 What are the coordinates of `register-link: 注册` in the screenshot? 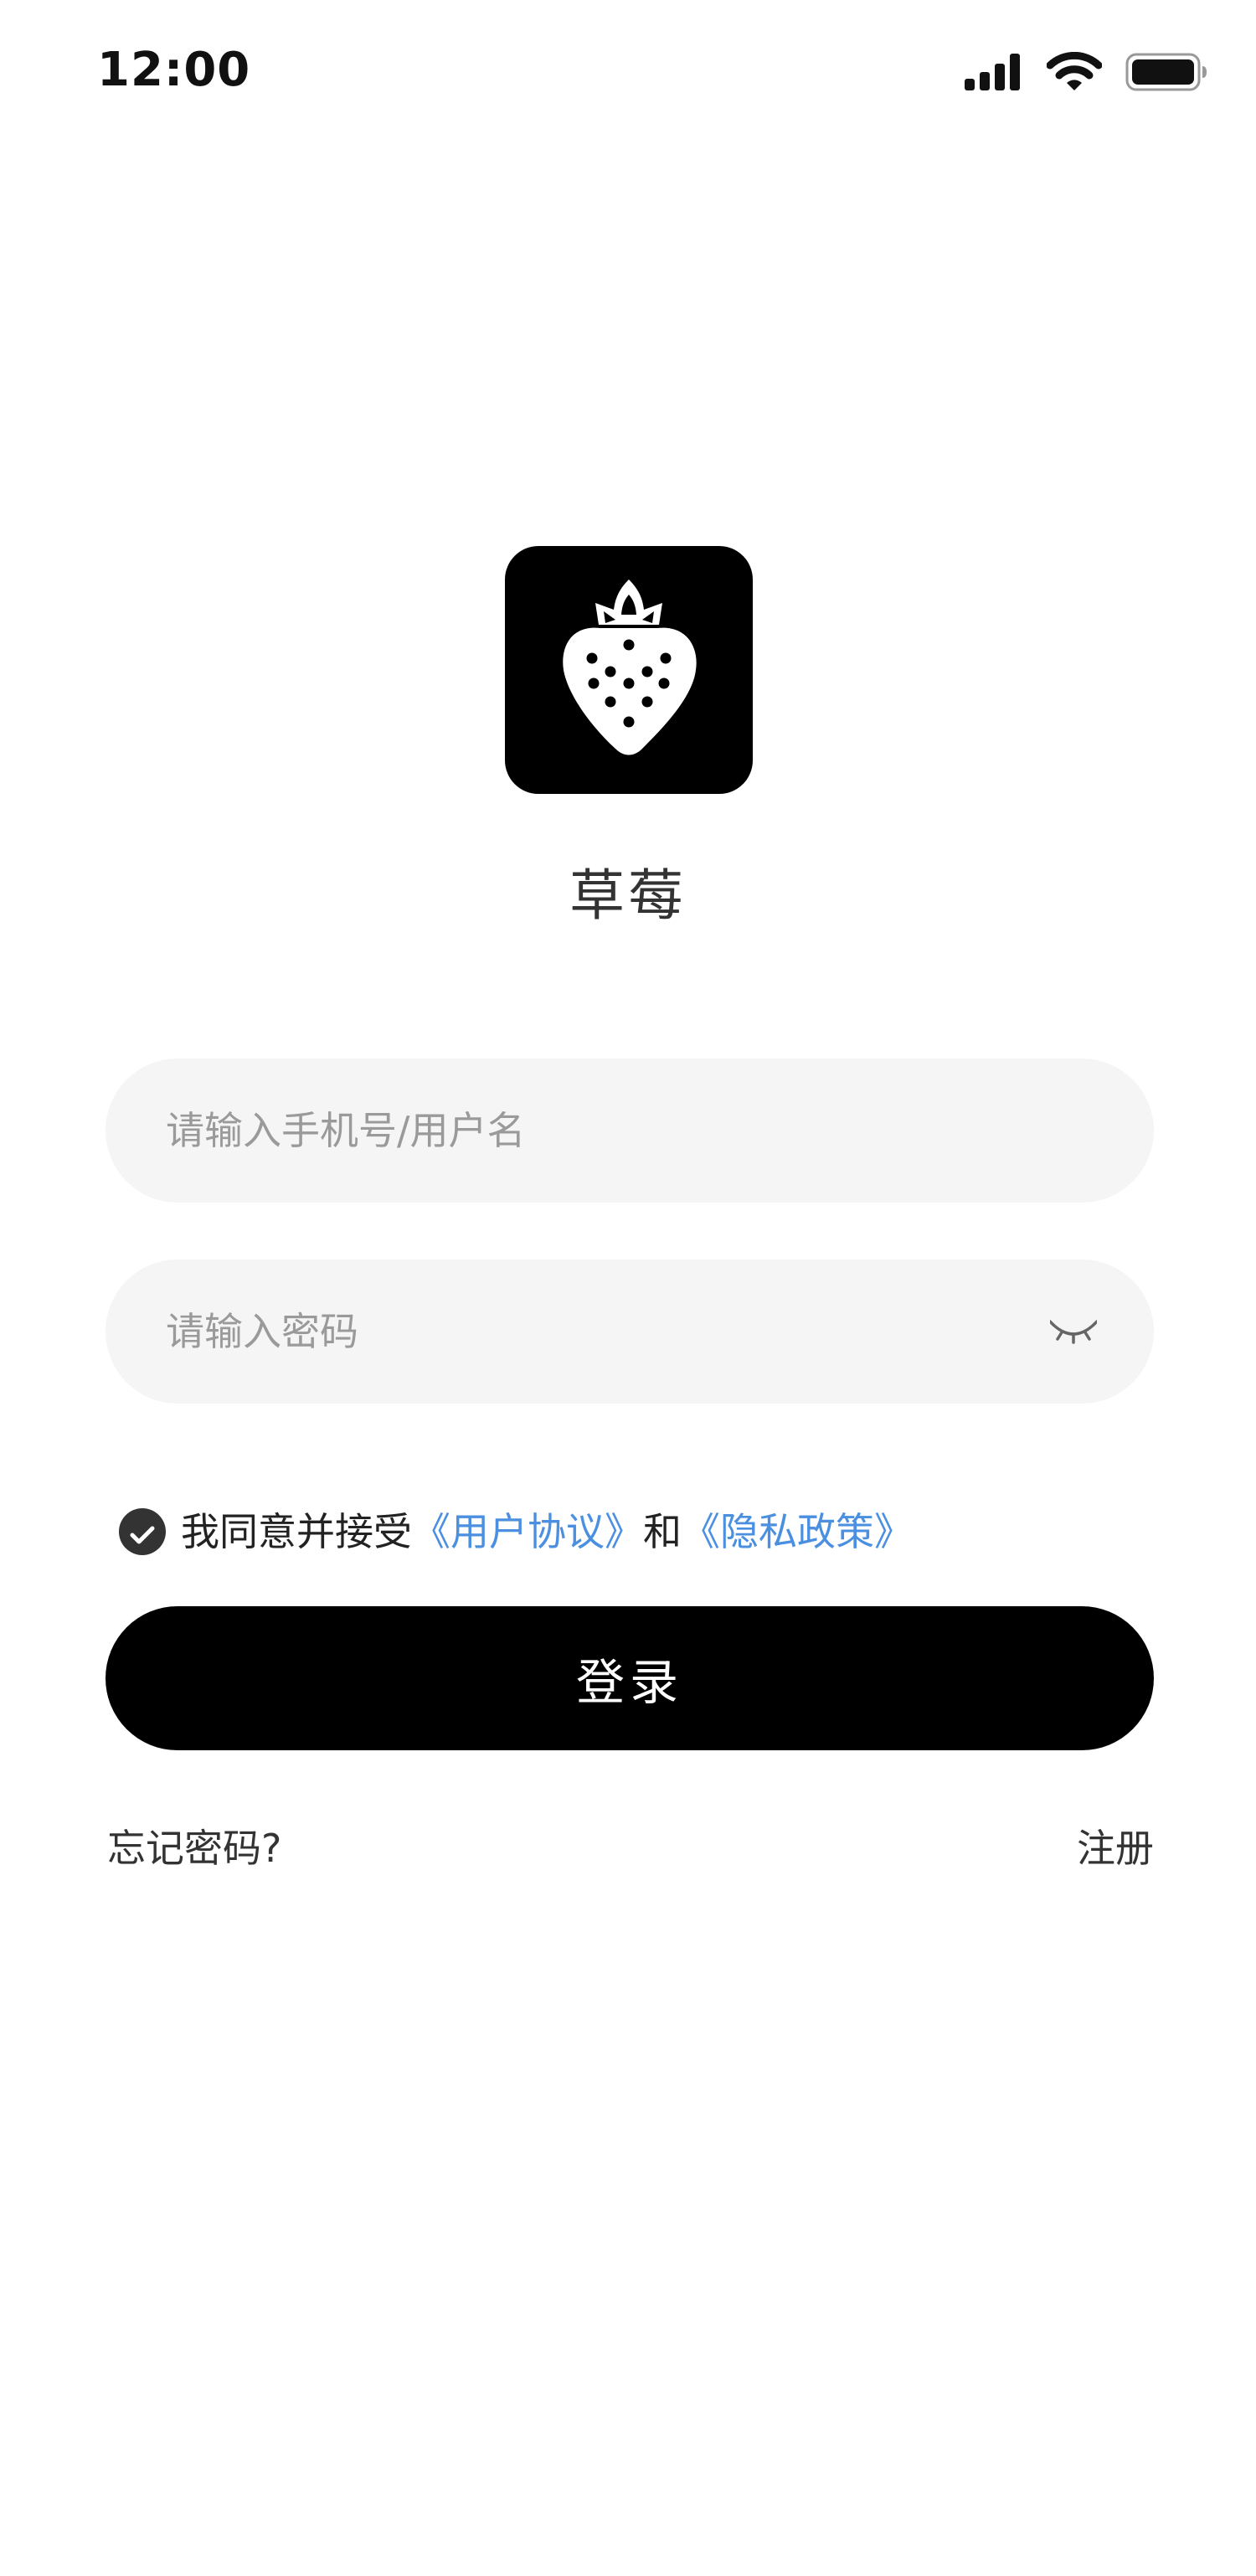 It's located at (1115, 1848).